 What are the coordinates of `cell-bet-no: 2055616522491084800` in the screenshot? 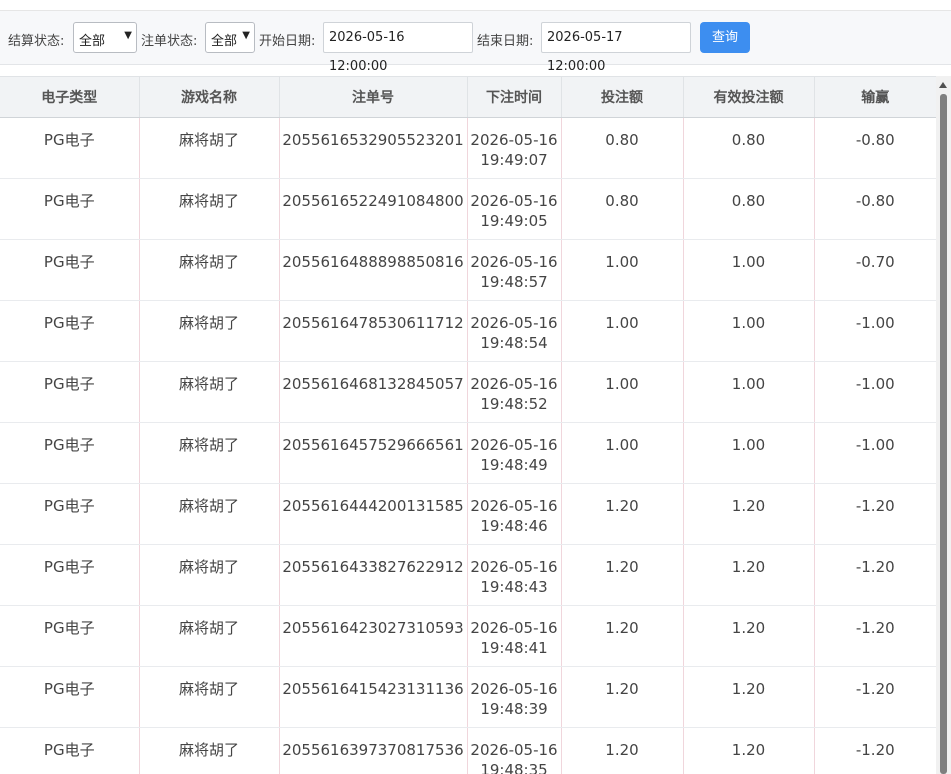 It's located at (373, 209).